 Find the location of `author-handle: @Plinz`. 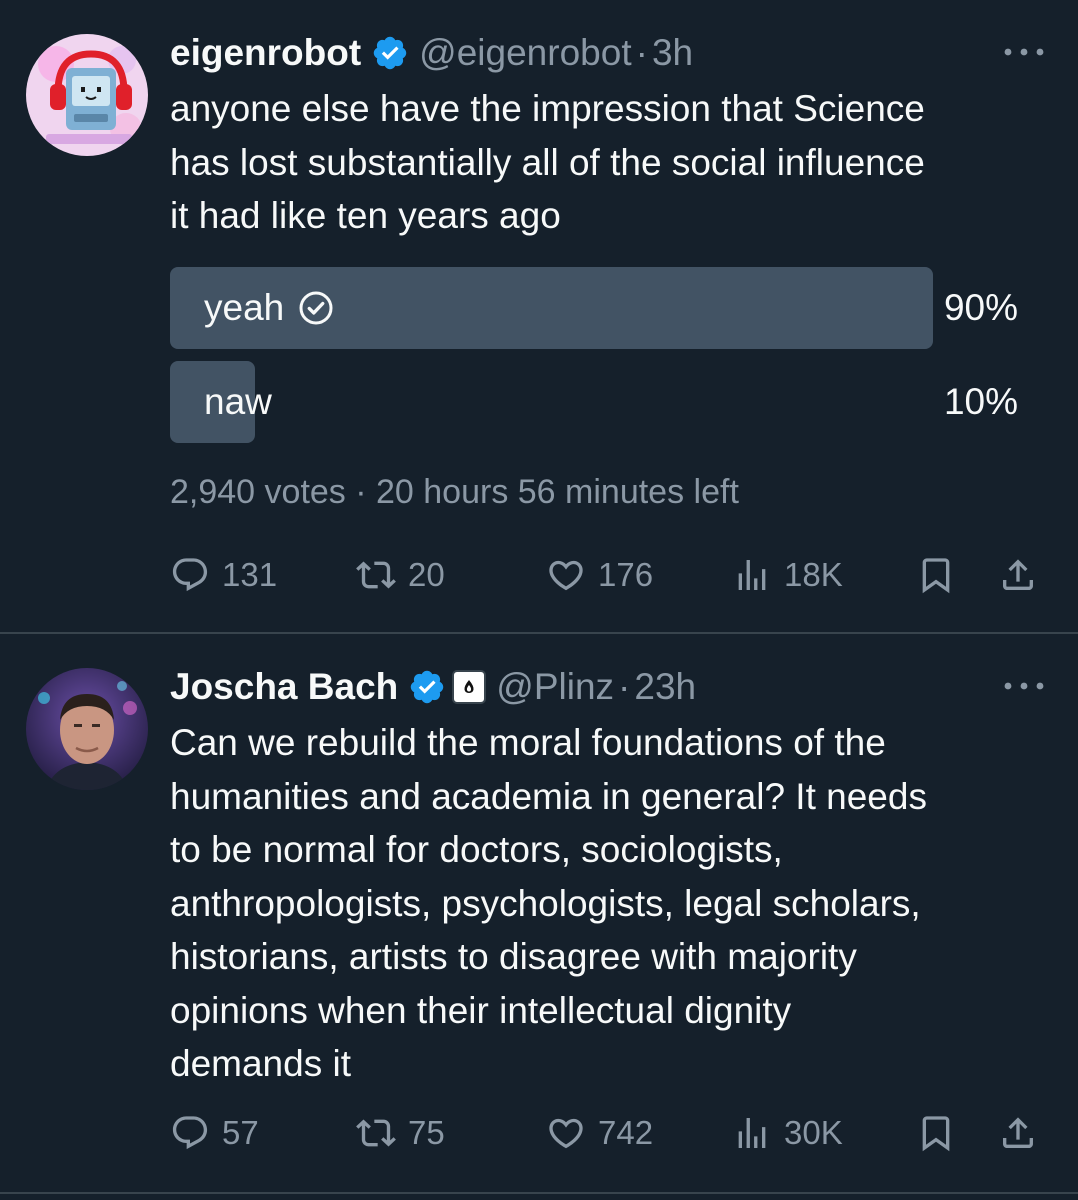

author-handle: @Plinz is located at coordinates (555, 687).